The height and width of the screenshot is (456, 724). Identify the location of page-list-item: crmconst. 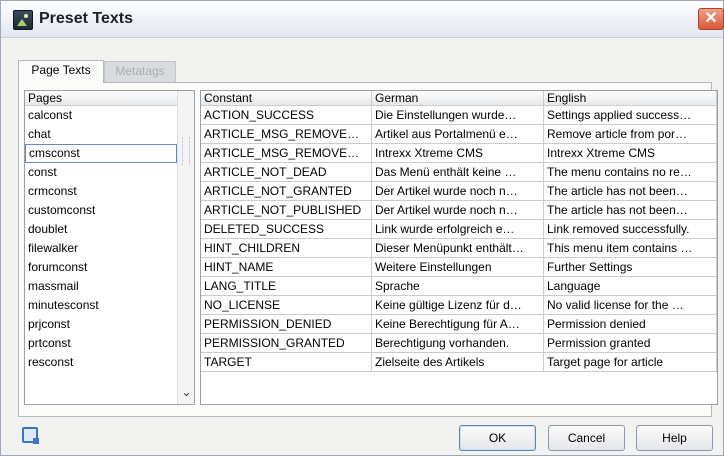
(101, 191).